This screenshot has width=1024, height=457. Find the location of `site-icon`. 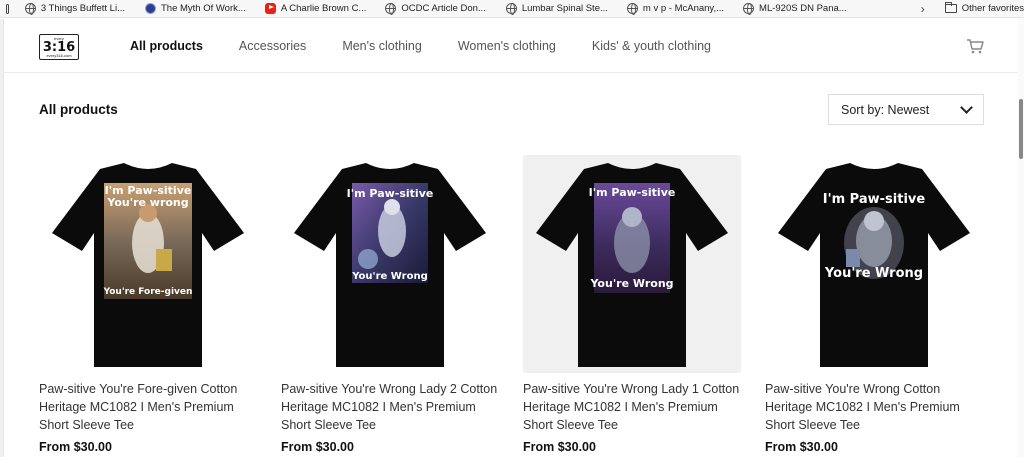

site-icon is located at coordinates (150, 8).